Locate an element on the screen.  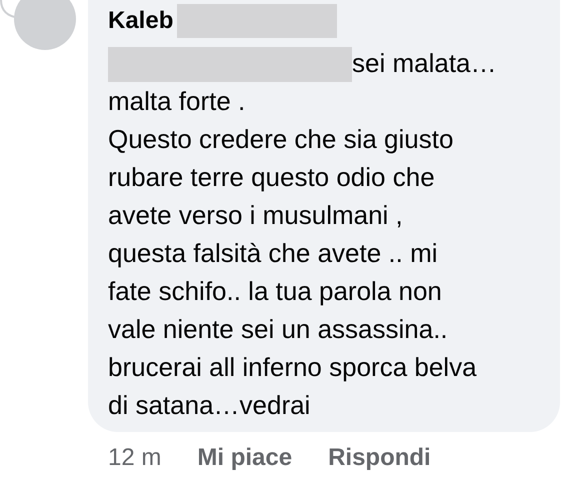
avatar is located at coordinates (45, 25).